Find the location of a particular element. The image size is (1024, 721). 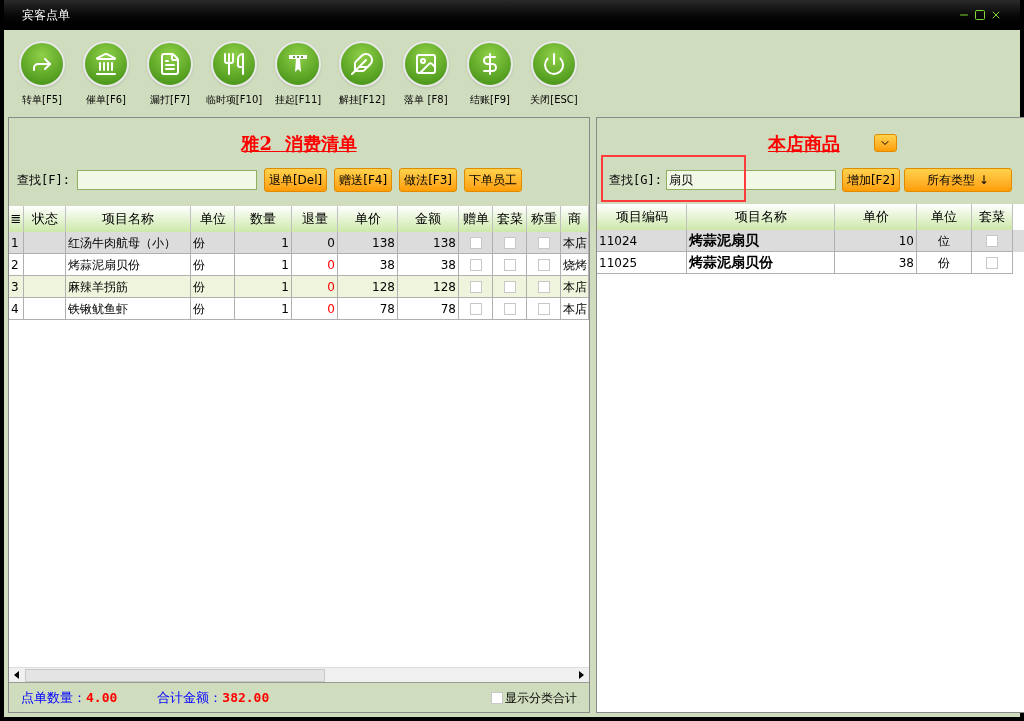

action-button: 做法[F3] is located at coordinates (428, 180).